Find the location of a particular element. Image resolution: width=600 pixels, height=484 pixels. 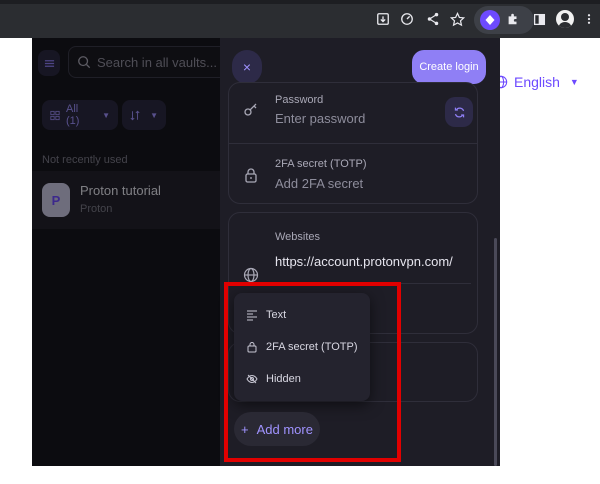

sidebar-icon is located at coordinates (539, 19).